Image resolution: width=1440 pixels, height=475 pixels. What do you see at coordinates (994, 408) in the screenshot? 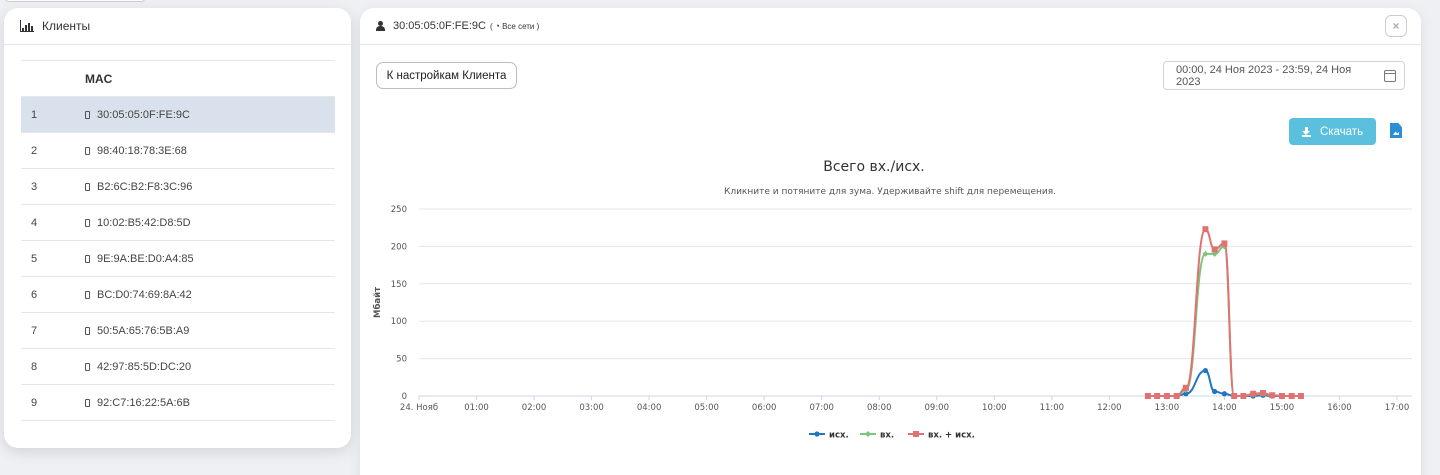
I see `x-tick-label: 10:00` at bounding box center [994, 408].